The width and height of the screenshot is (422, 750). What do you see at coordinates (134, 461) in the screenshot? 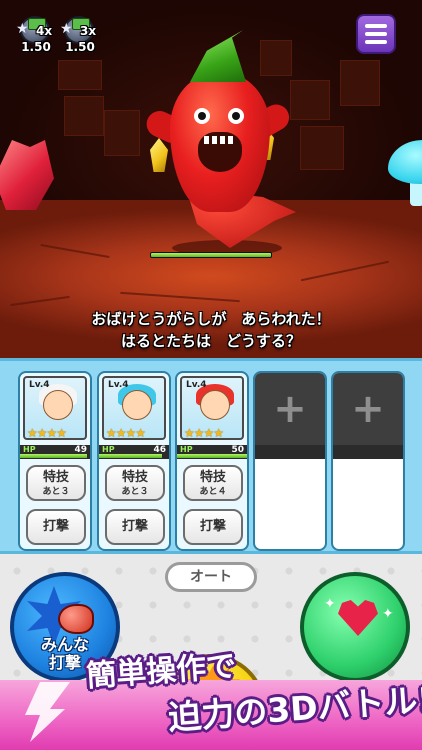
I see `party-member-card: Lv.4 ★★★★ HP 46 特技 あと３ 打撃` at bounding box center [134, 461].